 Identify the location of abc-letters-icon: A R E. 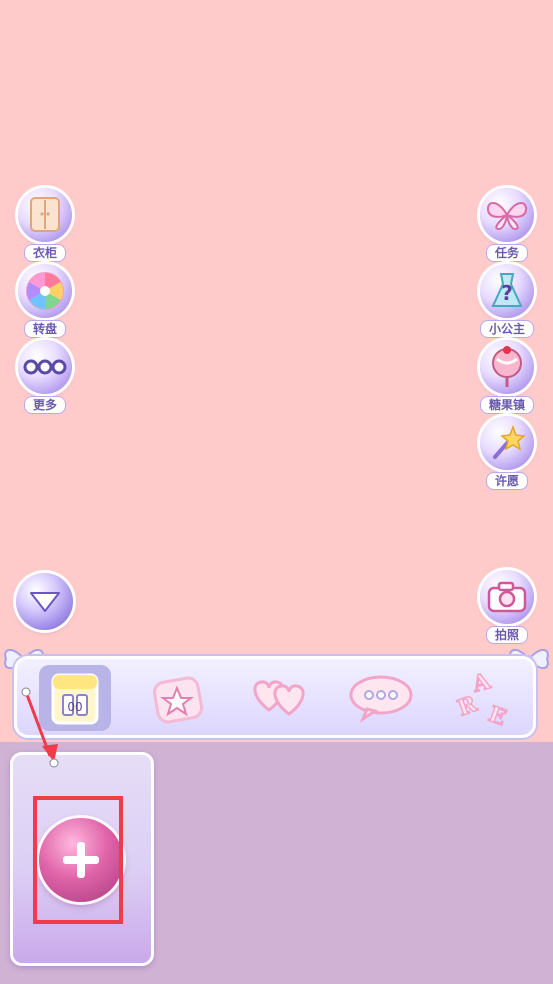
(481, 698).